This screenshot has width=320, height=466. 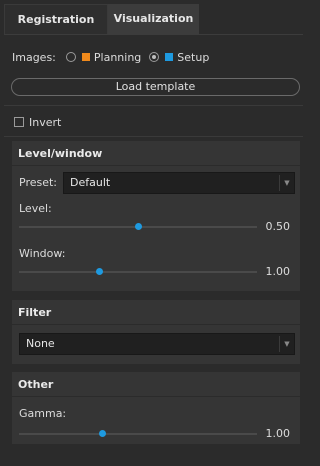 I want to click on load-template-button: Load template, so click(x=155, y=87).